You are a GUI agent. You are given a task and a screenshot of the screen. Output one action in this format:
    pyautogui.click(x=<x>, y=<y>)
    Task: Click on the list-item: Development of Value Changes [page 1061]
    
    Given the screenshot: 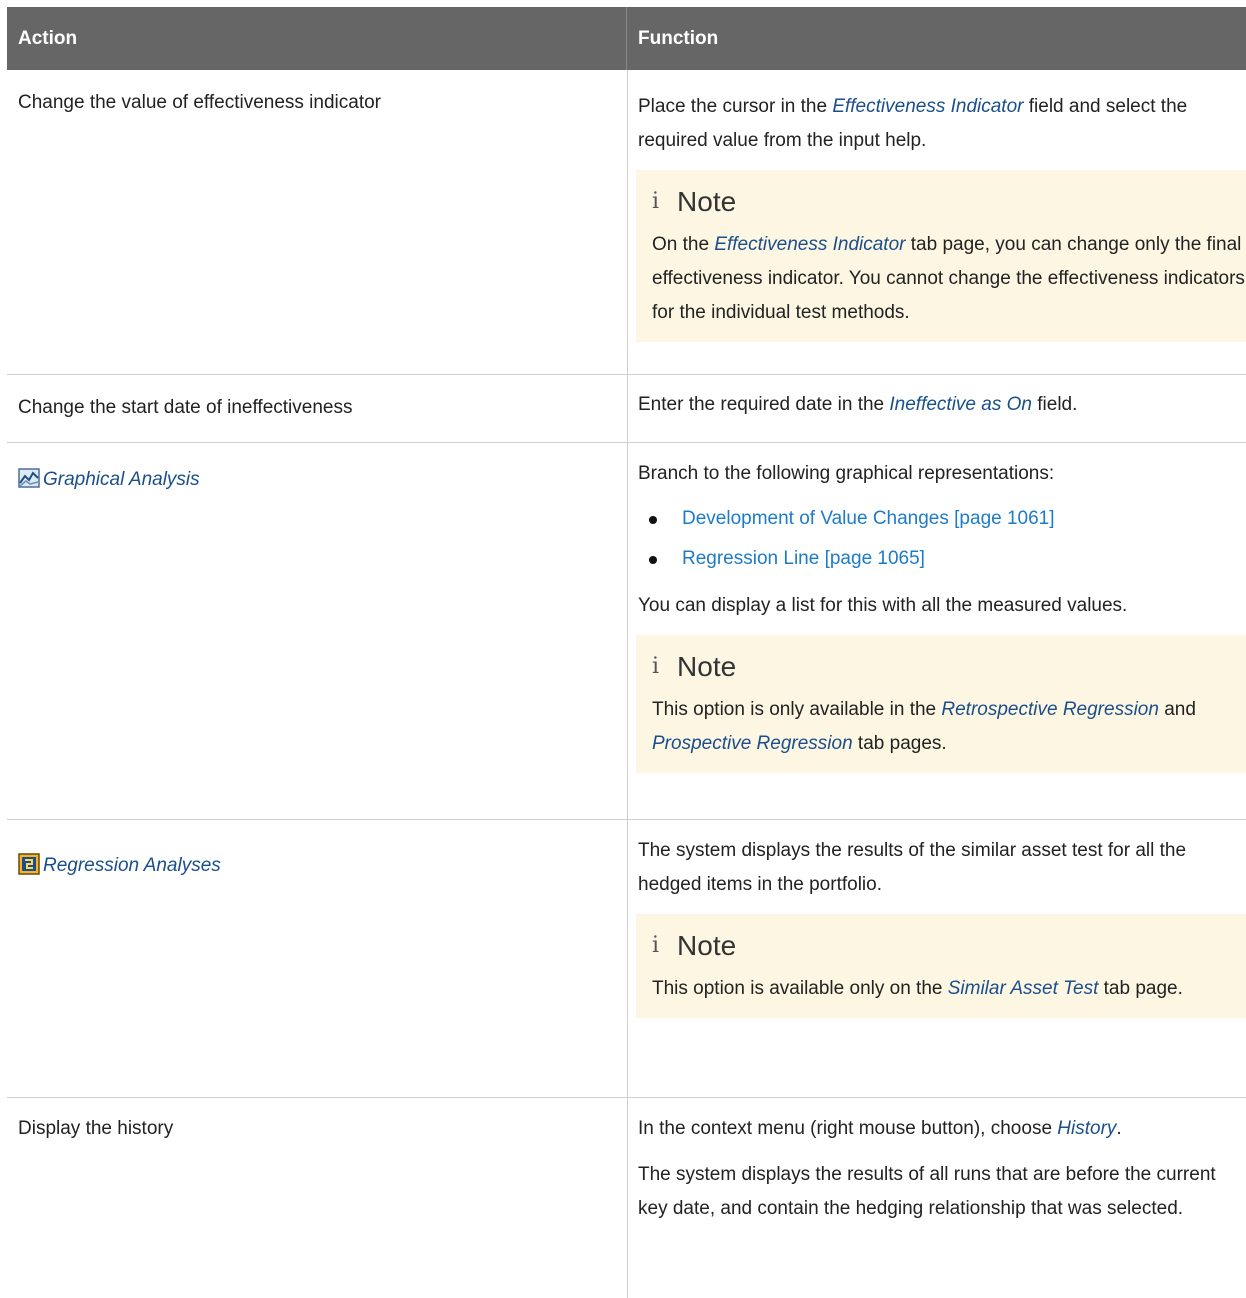 What is the action you would take?
    pyautogui.click(x=942, y=519)
    